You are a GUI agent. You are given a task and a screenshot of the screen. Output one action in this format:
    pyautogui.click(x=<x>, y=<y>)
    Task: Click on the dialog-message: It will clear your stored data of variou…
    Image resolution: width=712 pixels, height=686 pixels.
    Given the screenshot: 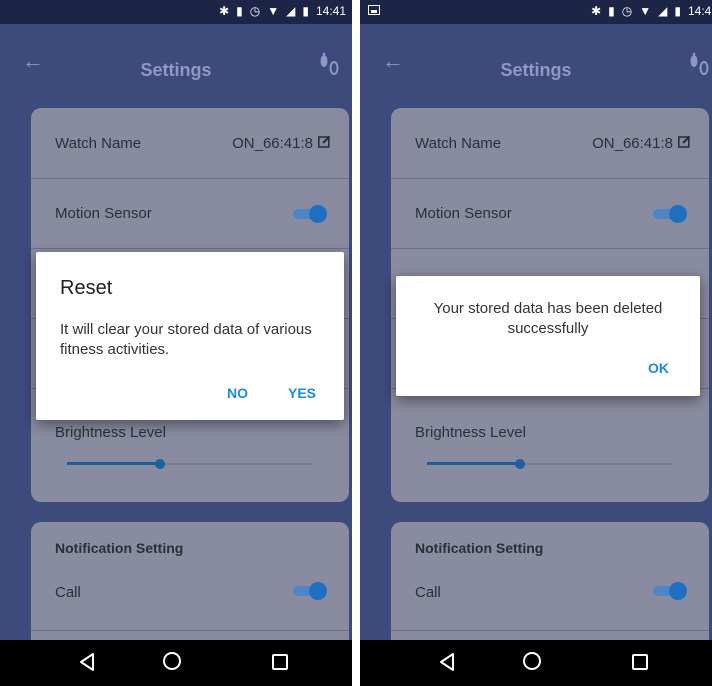 What is the action you would take?
    pyautogui.click(x=186, y=339)
    